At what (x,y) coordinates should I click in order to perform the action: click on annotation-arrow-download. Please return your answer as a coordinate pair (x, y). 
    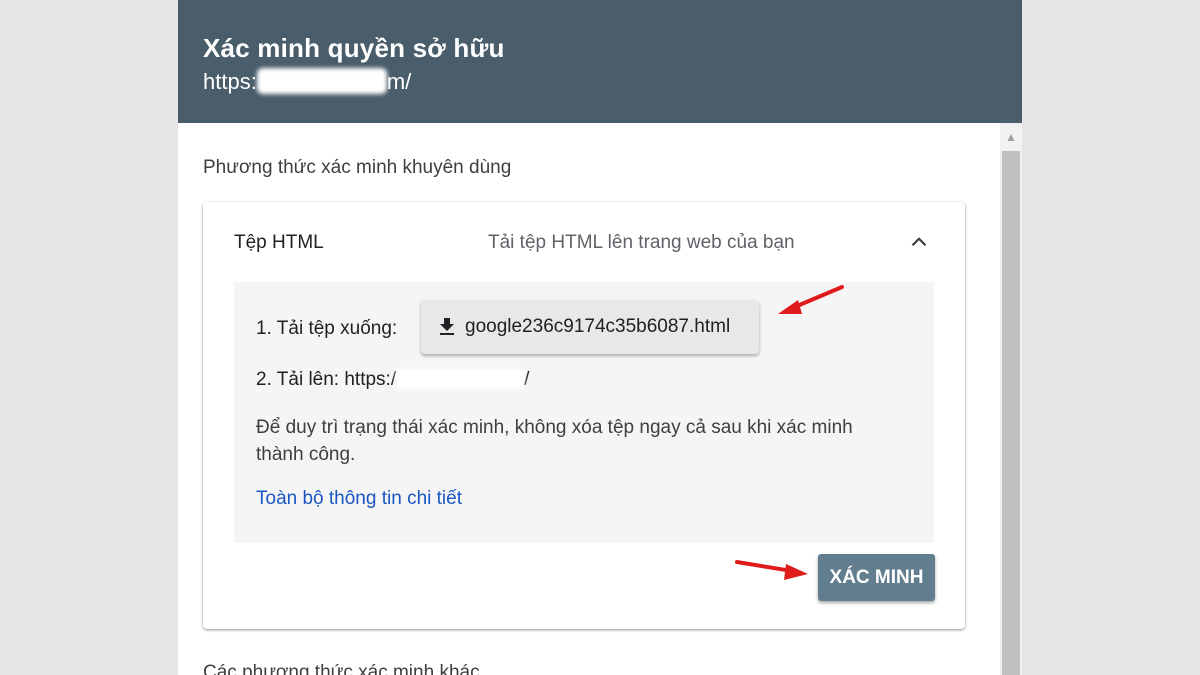
    Looking at the image, I should click on (811, 299).